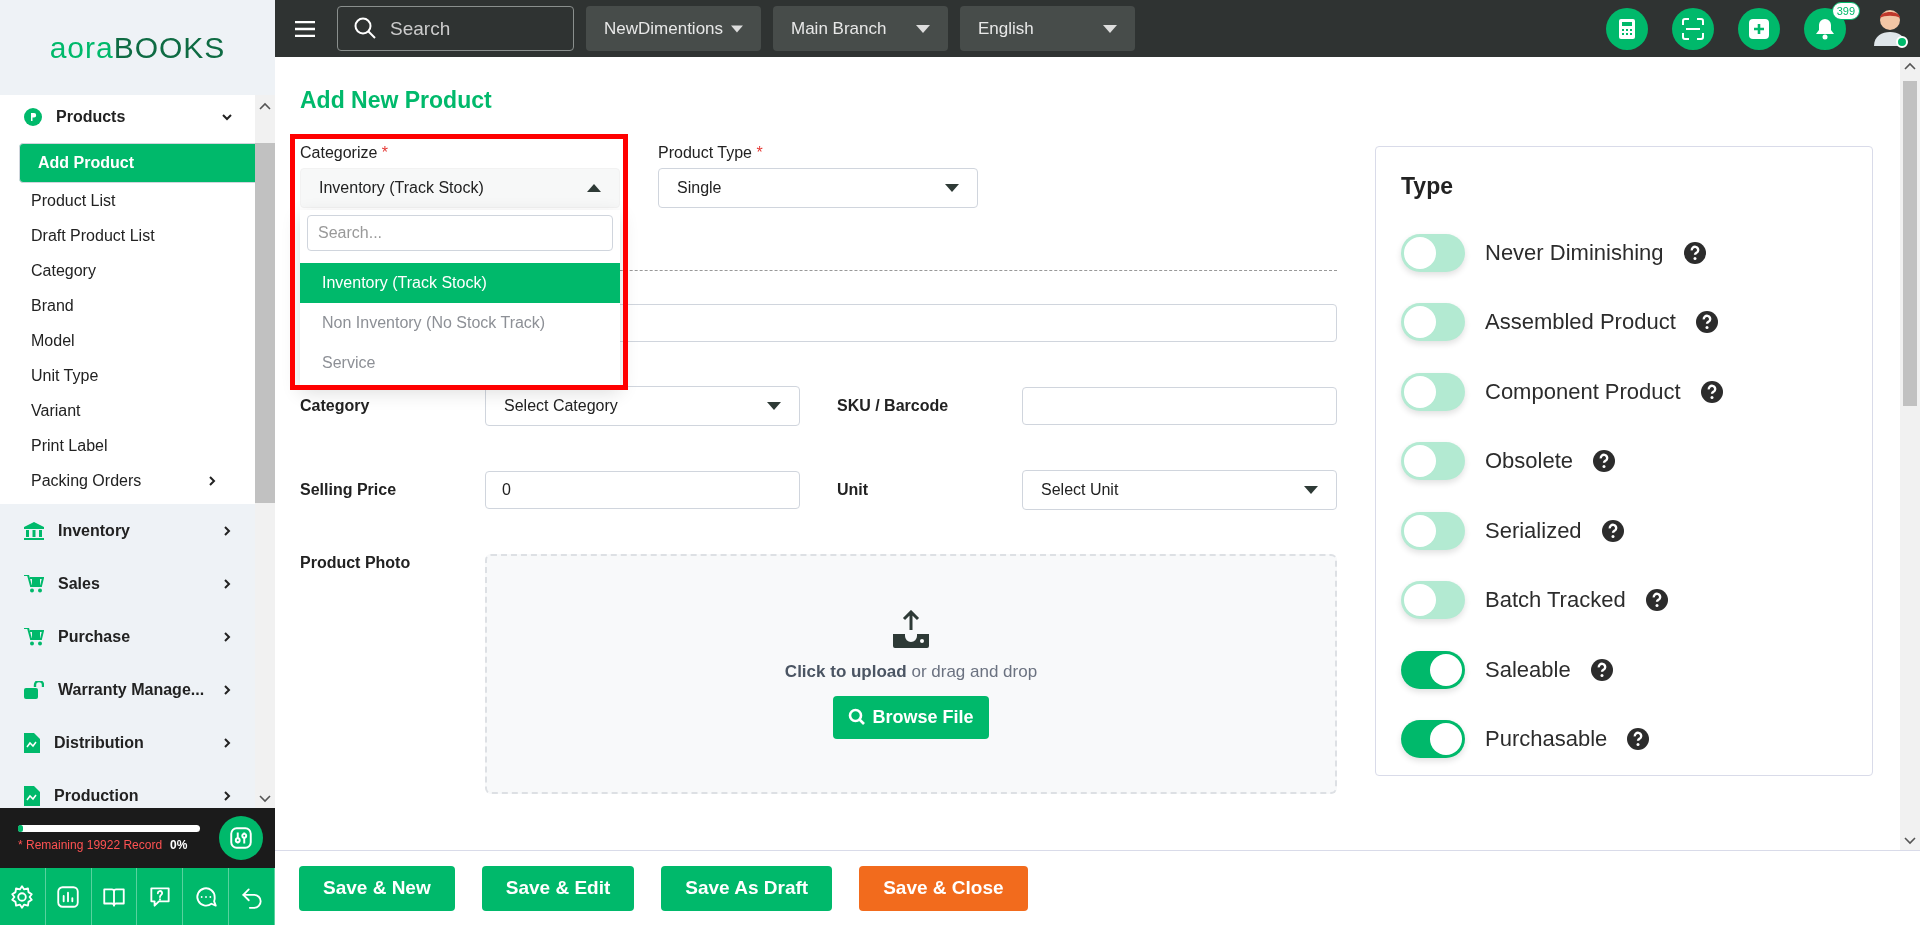  What do you see at coordinates (127, 742) in the screenshot?
I see `sidebar-group: Distribution` at bounding box center [127, 742].